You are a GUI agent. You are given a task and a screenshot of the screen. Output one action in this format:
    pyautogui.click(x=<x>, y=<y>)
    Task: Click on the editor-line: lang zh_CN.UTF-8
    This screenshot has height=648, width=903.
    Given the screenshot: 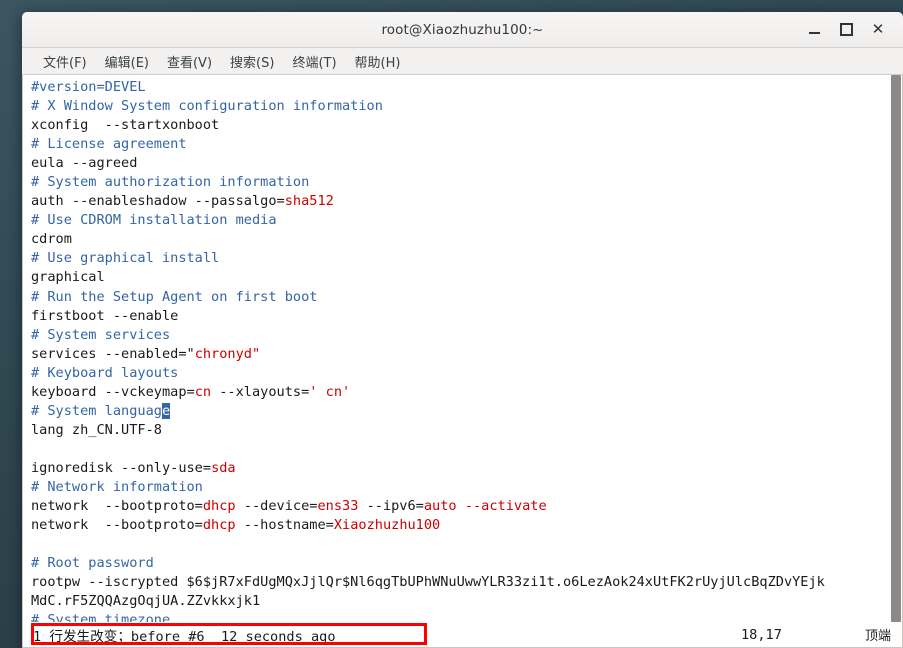 What is the action you would take?
    pyautogui.click(x=460, y=430)
    